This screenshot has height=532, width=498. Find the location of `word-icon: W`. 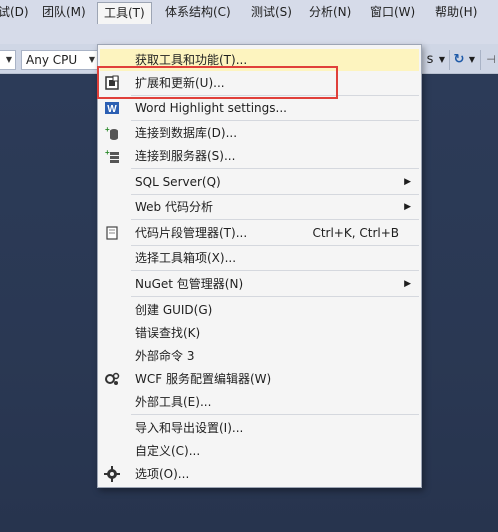

word-icon: W is located at coordinates (112, 108).